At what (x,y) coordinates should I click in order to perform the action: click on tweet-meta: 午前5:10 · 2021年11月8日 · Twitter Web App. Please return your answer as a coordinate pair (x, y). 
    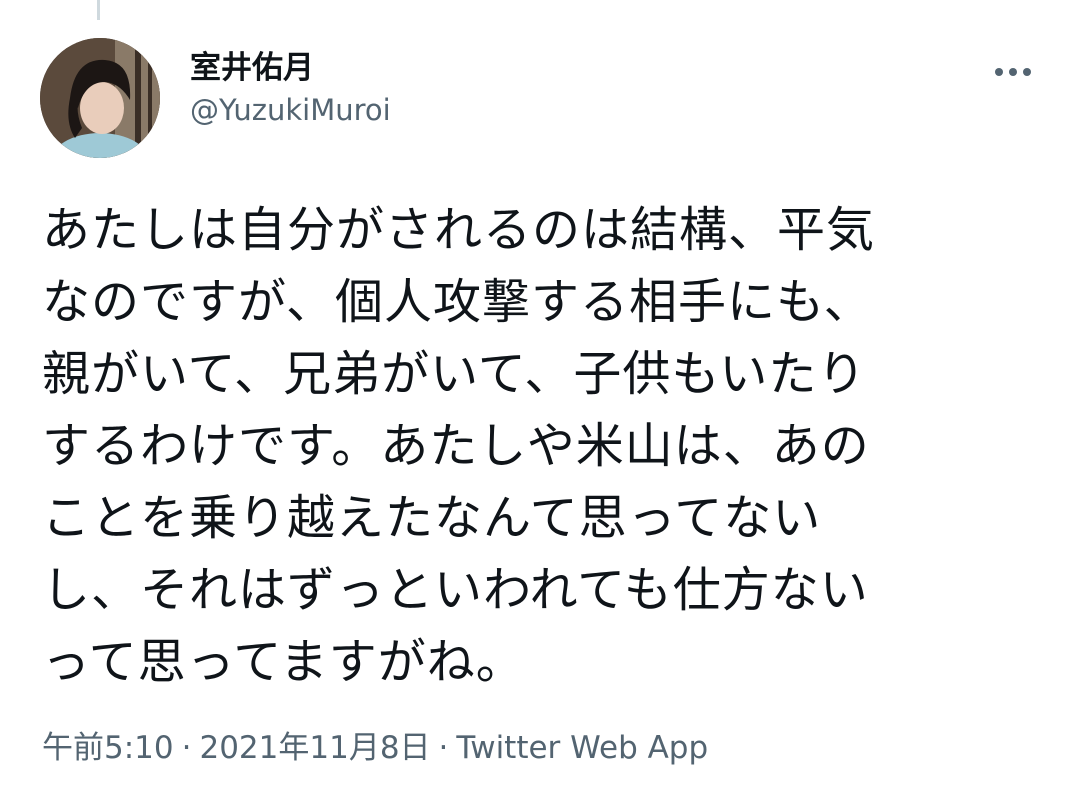
    Looking at the image, I should click on (375, 748).